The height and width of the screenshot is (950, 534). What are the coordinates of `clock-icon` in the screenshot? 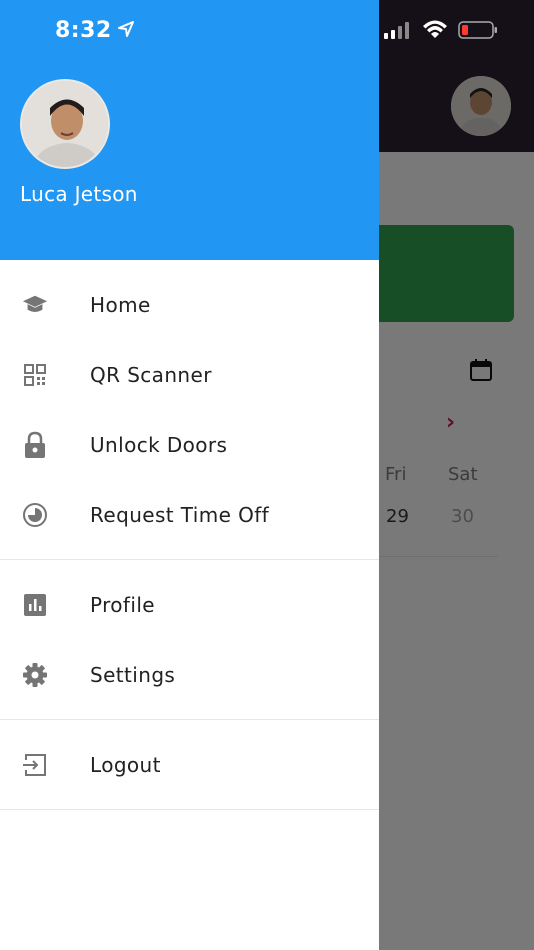 It's located at (35, 515).